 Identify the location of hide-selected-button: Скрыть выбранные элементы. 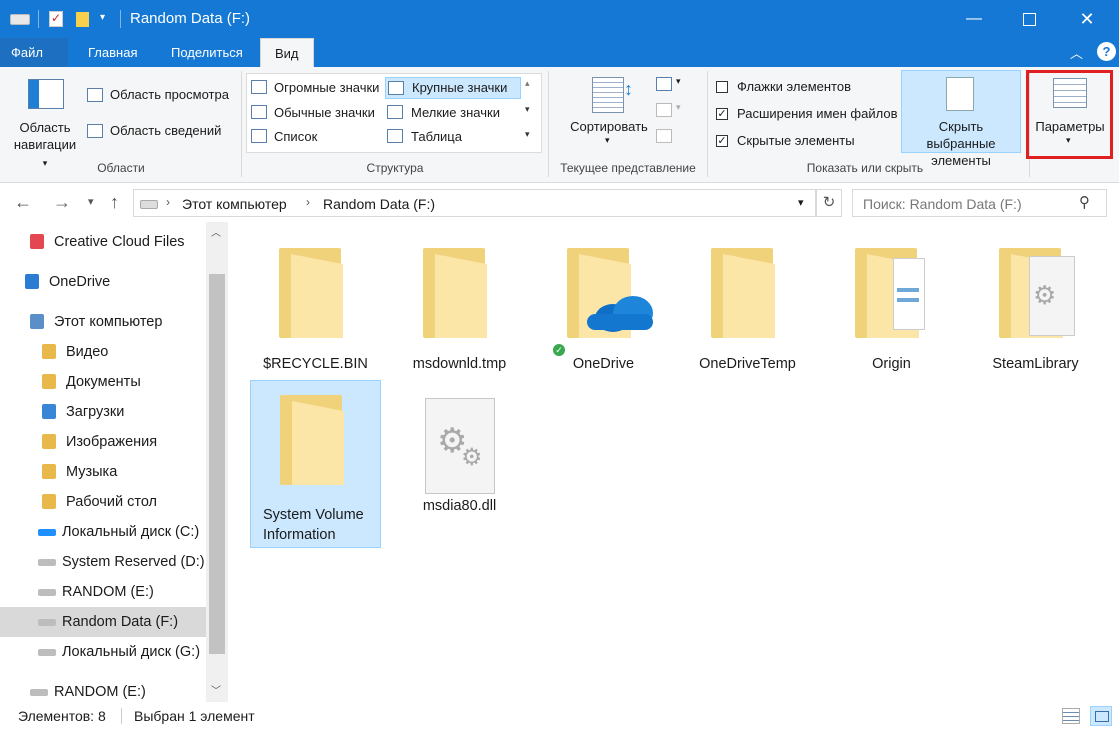
(961, 119).